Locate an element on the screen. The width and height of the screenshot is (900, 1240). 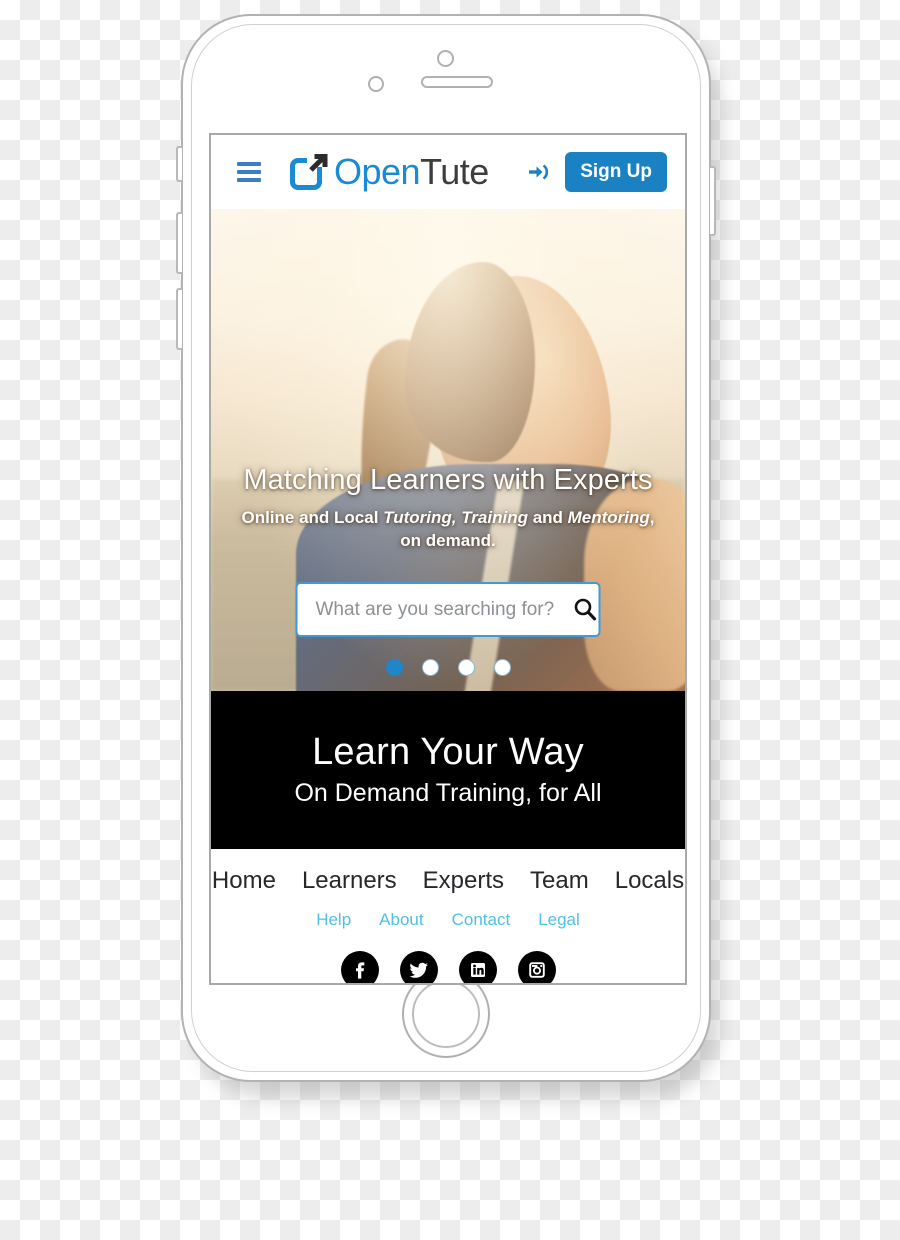
hamburger-menu-icon is located at coordinates (249, 172).